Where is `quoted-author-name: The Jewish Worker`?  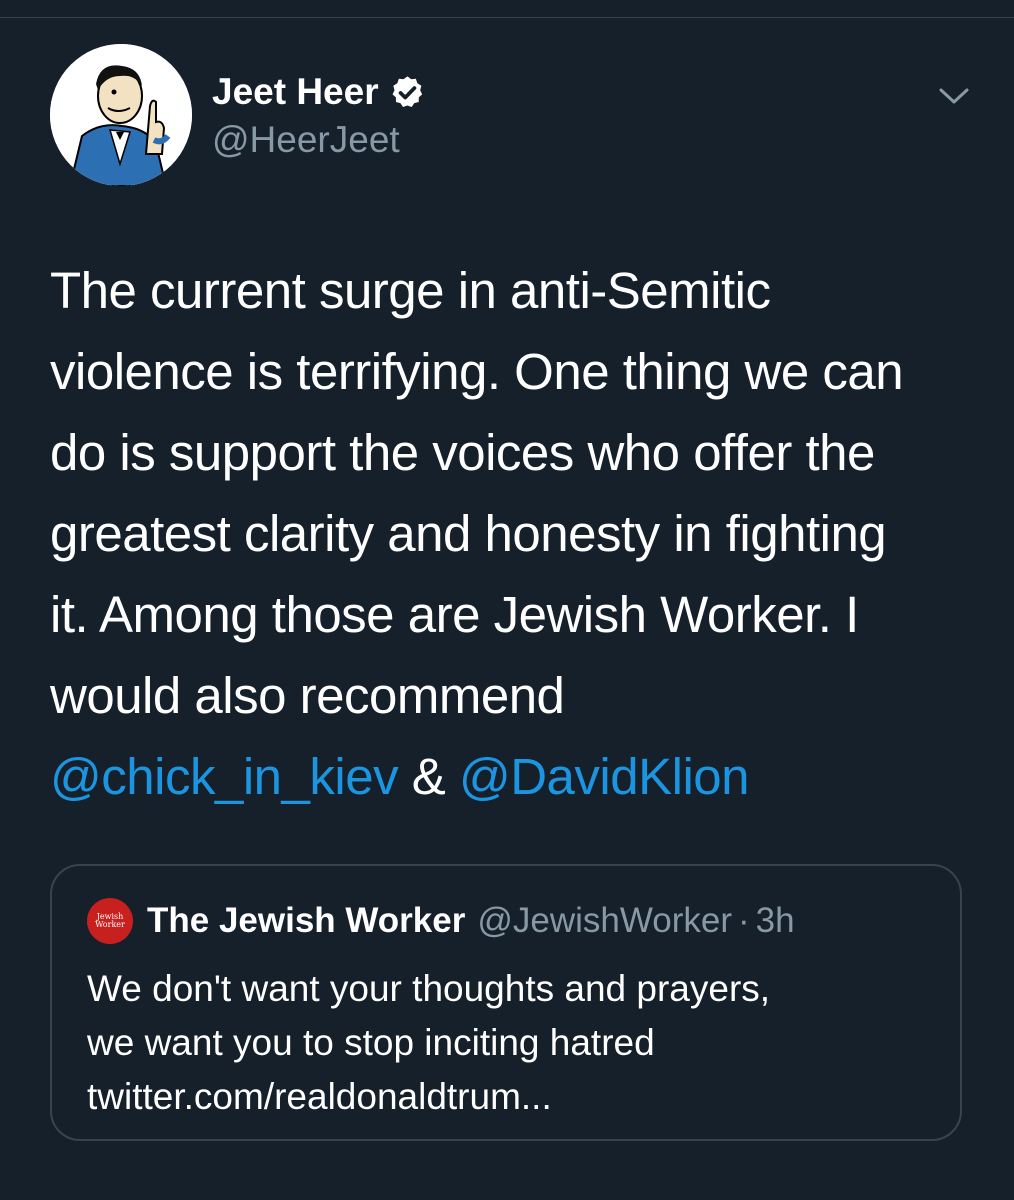
quoted-author-name: The Jewish Worker is located at coordinates (306, 921).